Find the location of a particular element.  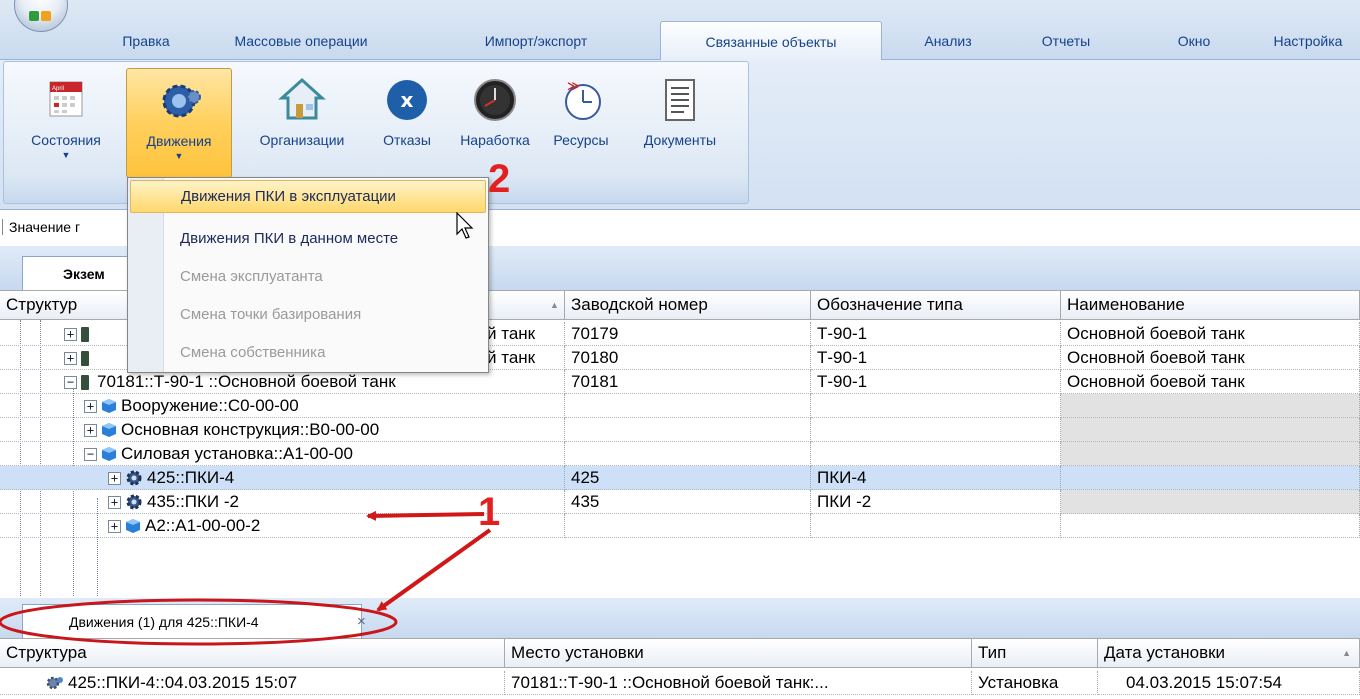

tree-cell: − Силовая установка::А1-00-00 is located at coordinates (282, 454).